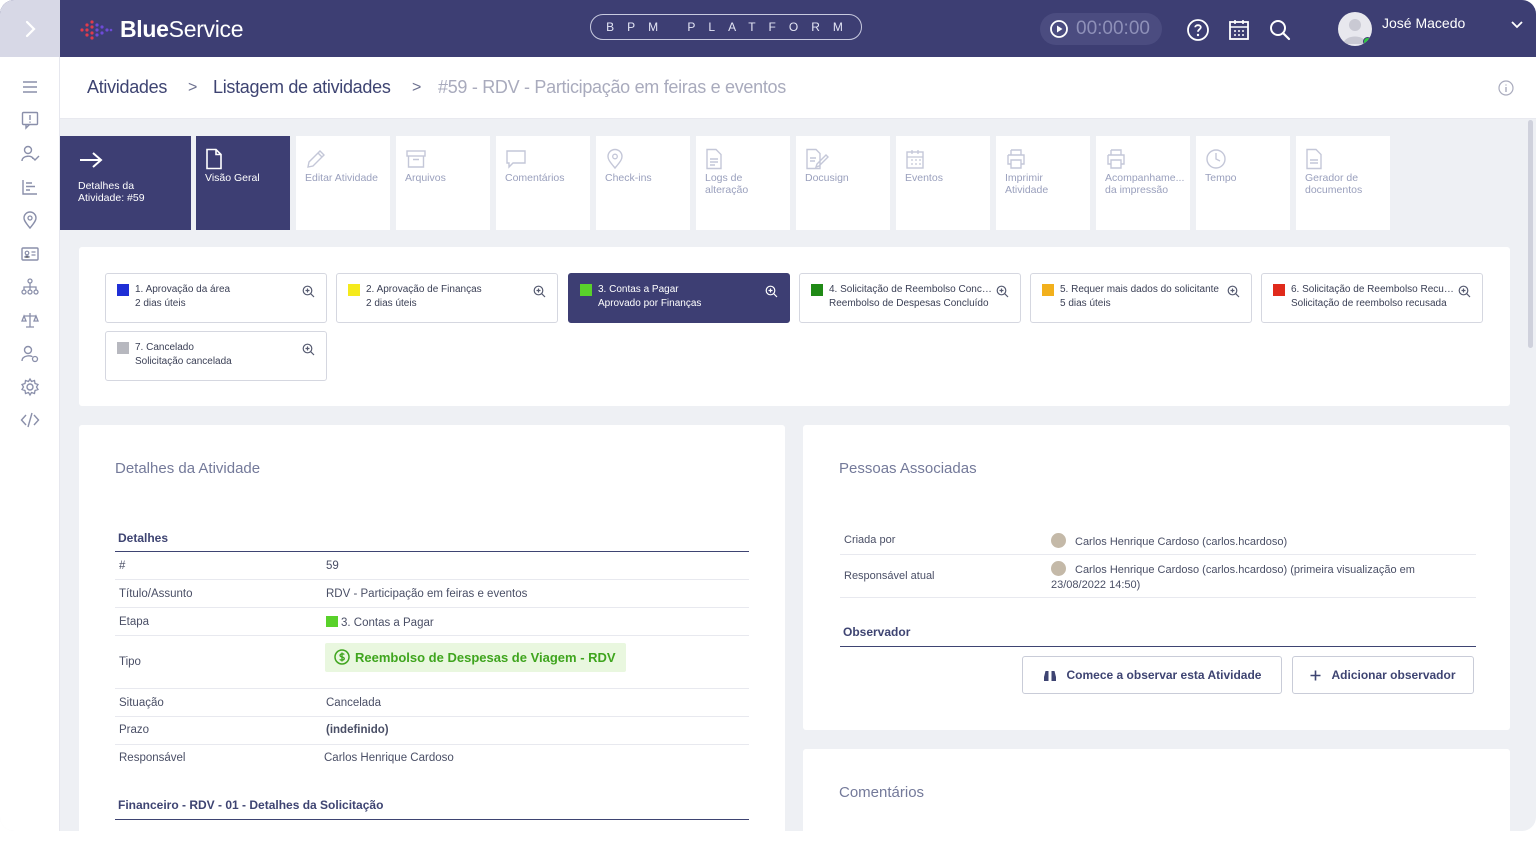 Image resolution: width=1536 pixels, height=841 pixels. Describe the element at coordinates (30, 28) in the screenshot. I see `sidebar-toggle-button` at that location.